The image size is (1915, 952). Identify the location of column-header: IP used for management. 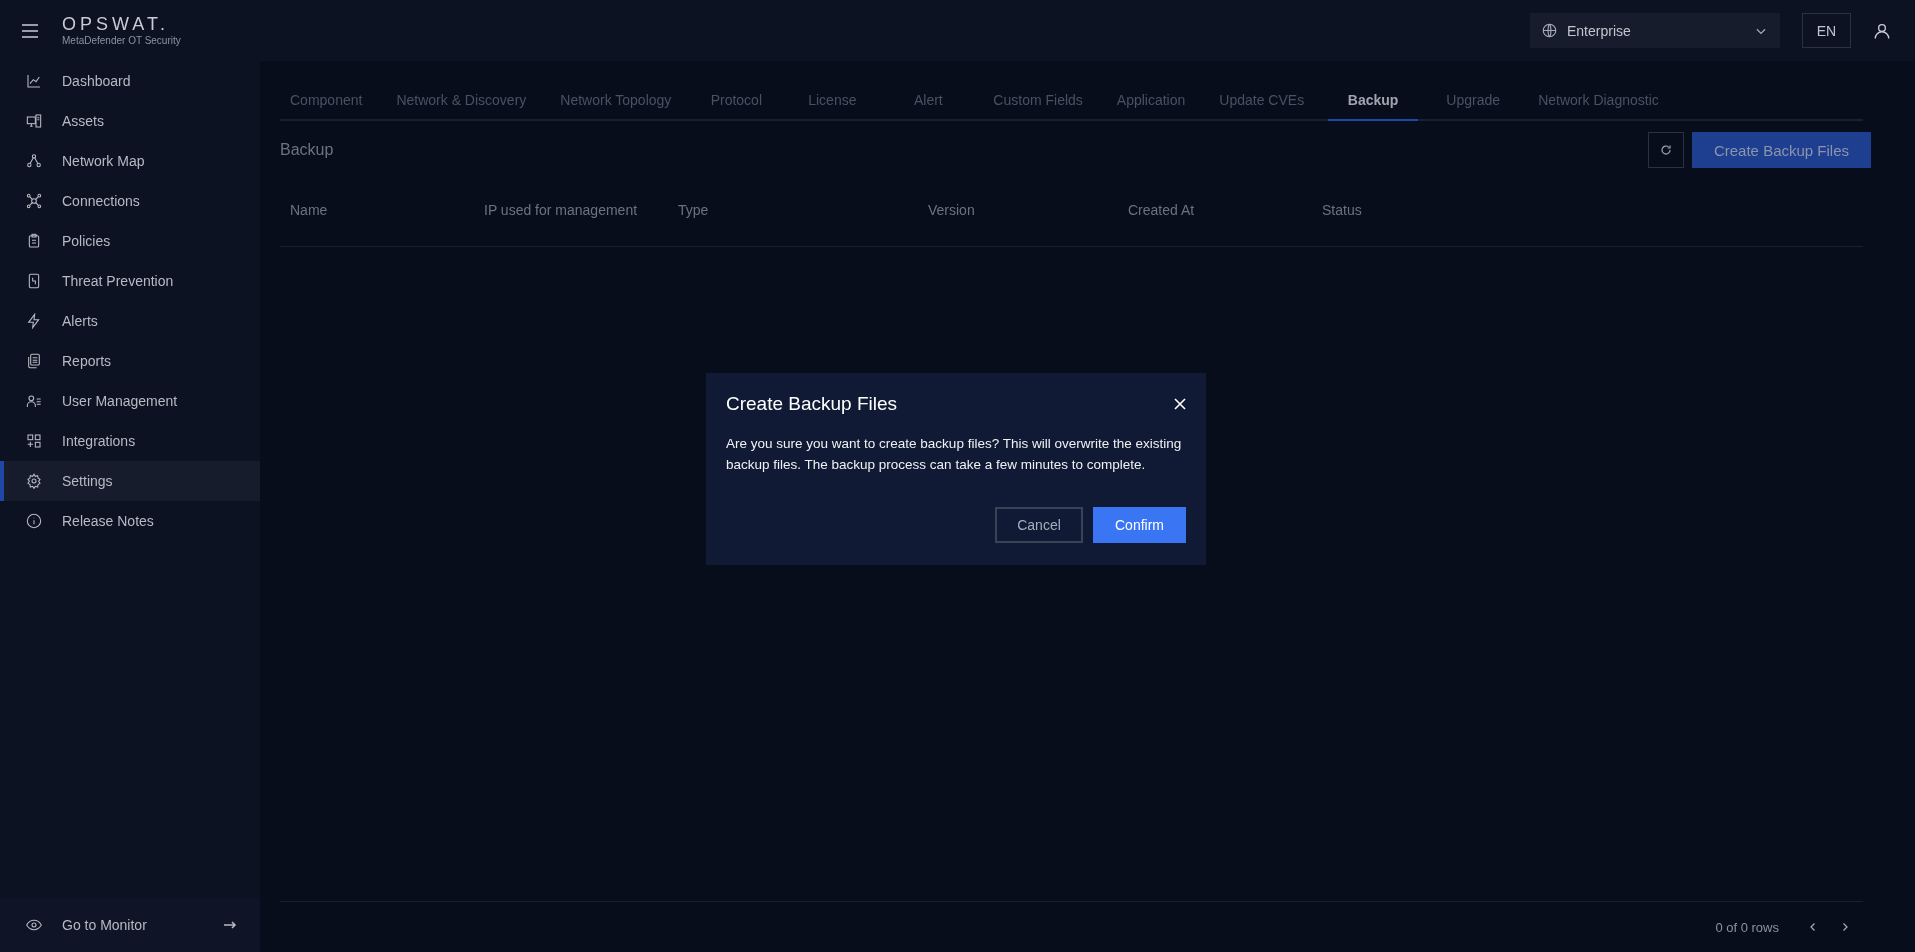
(561, 210).